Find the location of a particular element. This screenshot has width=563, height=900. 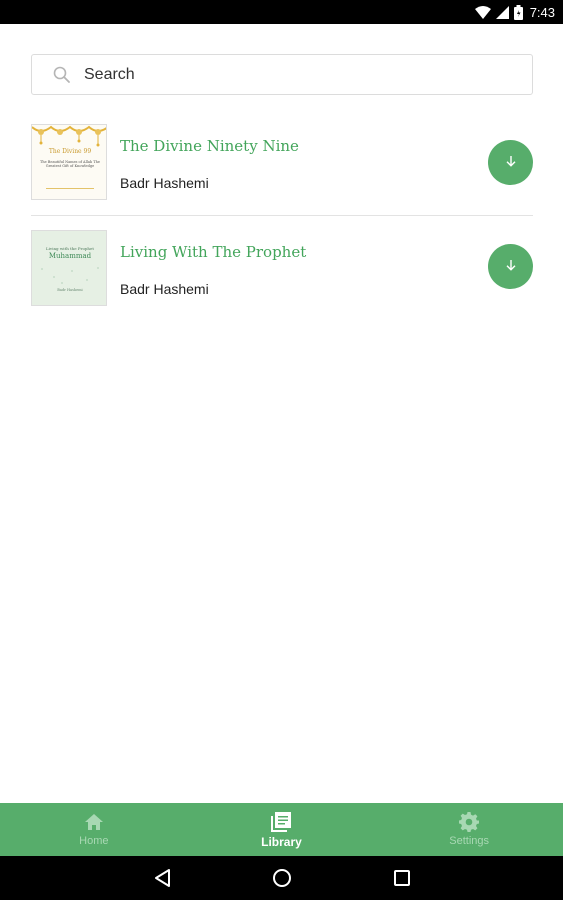

bottom-nav: Home Library Settings is located at coordinates (281, 829).